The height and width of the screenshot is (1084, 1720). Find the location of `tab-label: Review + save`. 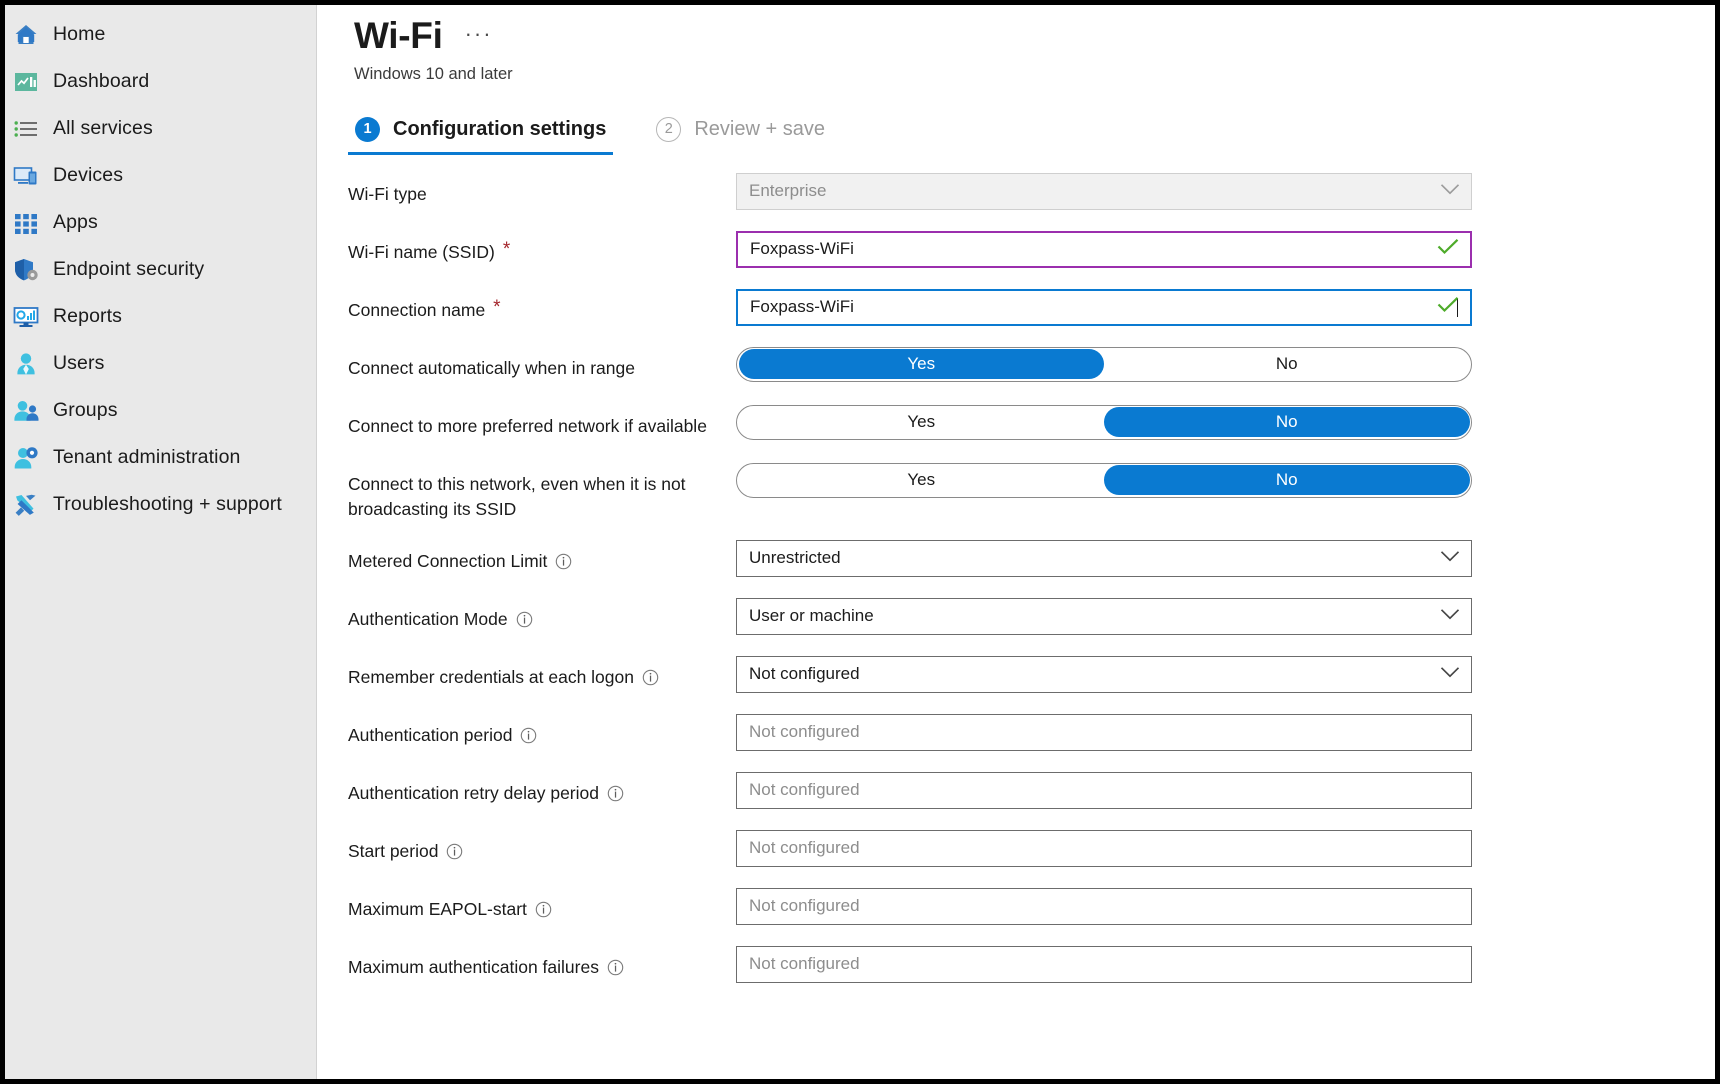

tab-label: Review + save is located at coordinates (759, 128).